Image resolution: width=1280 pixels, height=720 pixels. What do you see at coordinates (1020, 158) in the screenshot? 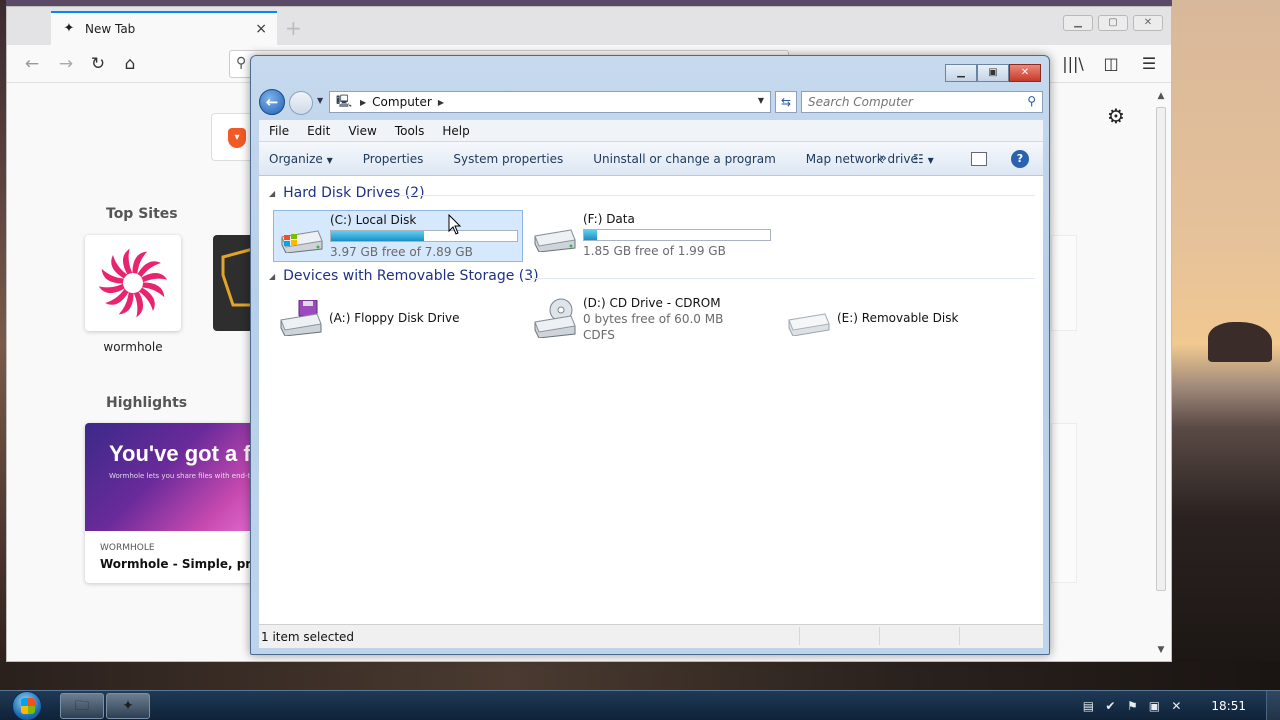
I see `help-icon: ?` at bounding box center [1020, 158].